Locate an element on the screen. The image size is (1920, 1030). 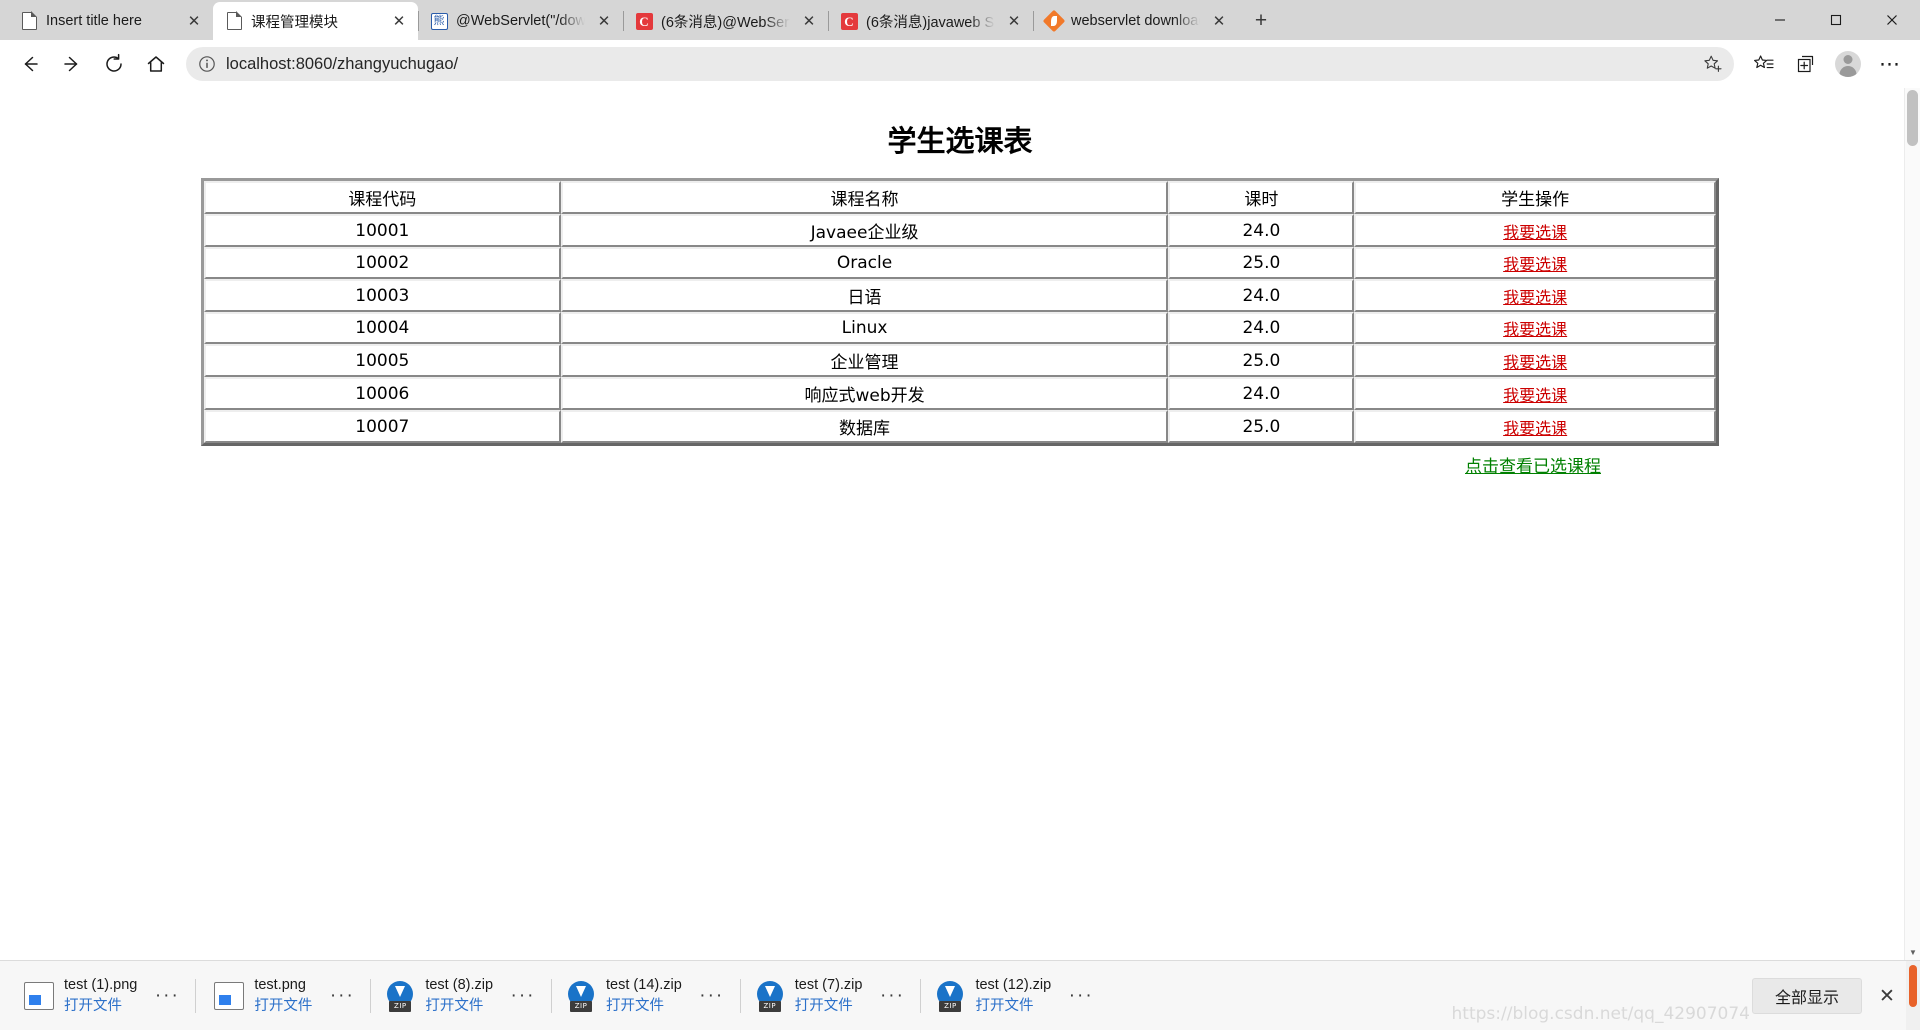
browser-tab: 熊 @WebServlet("/download")_ ✕ is located at coordinates (520, 21).